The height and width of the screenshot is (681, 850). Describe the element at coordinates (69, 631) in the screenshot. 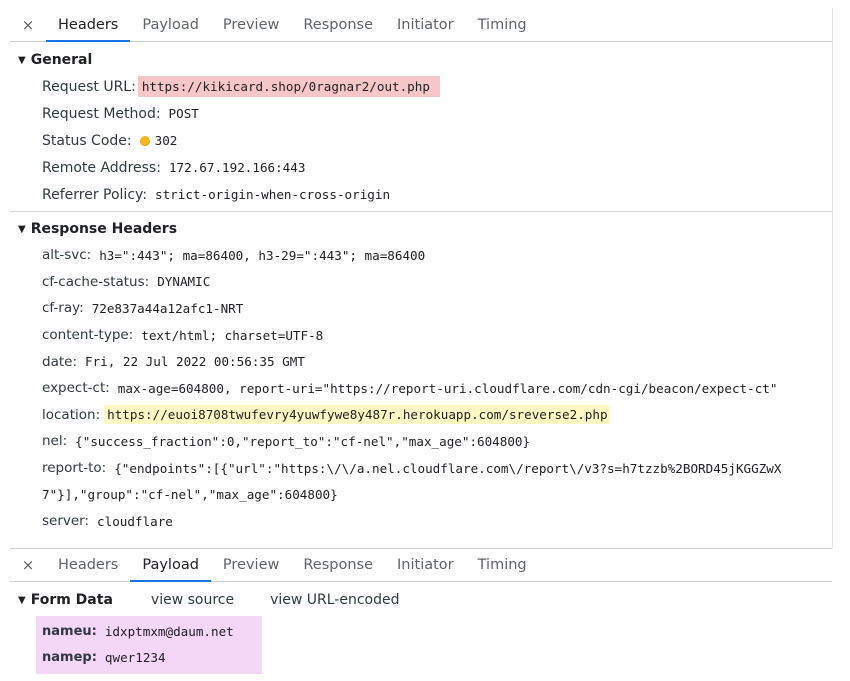

I see `form-key: nameu:` at that location.